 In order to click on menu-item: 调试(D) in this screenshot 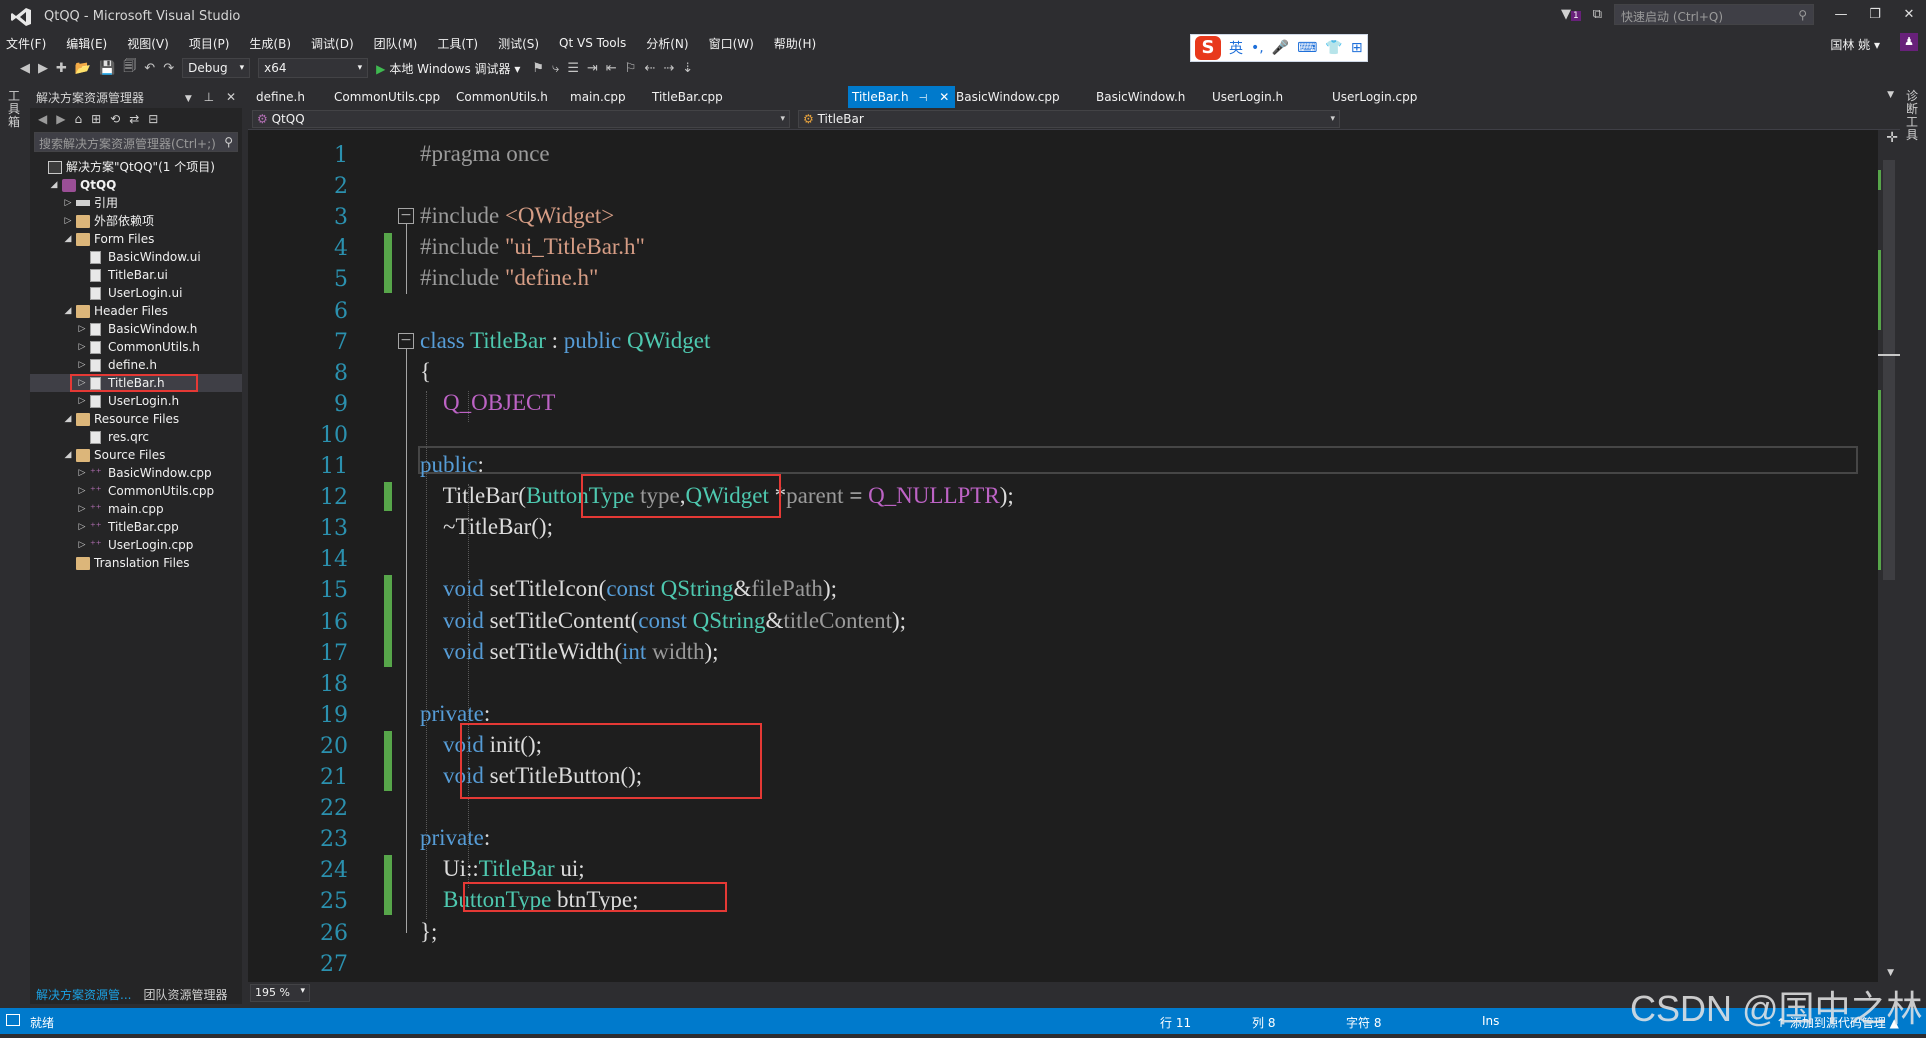, I will do `click(332, 43)`.